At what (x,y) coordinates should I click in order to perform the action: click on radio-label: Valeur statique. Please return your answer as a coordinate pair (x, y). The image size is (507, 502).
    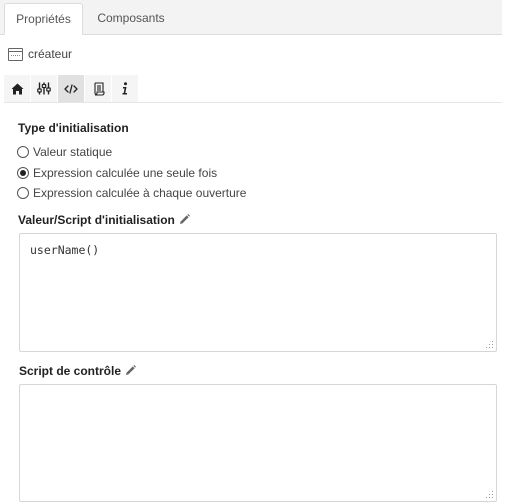
    Looking at the image, I should click on (73, 152).